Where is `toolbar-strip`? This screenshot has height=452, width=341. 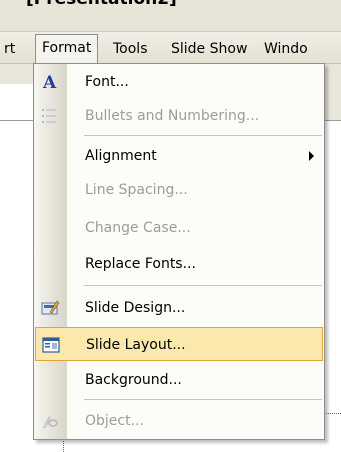
toolbar-strip is located at coordinates (18, 74).